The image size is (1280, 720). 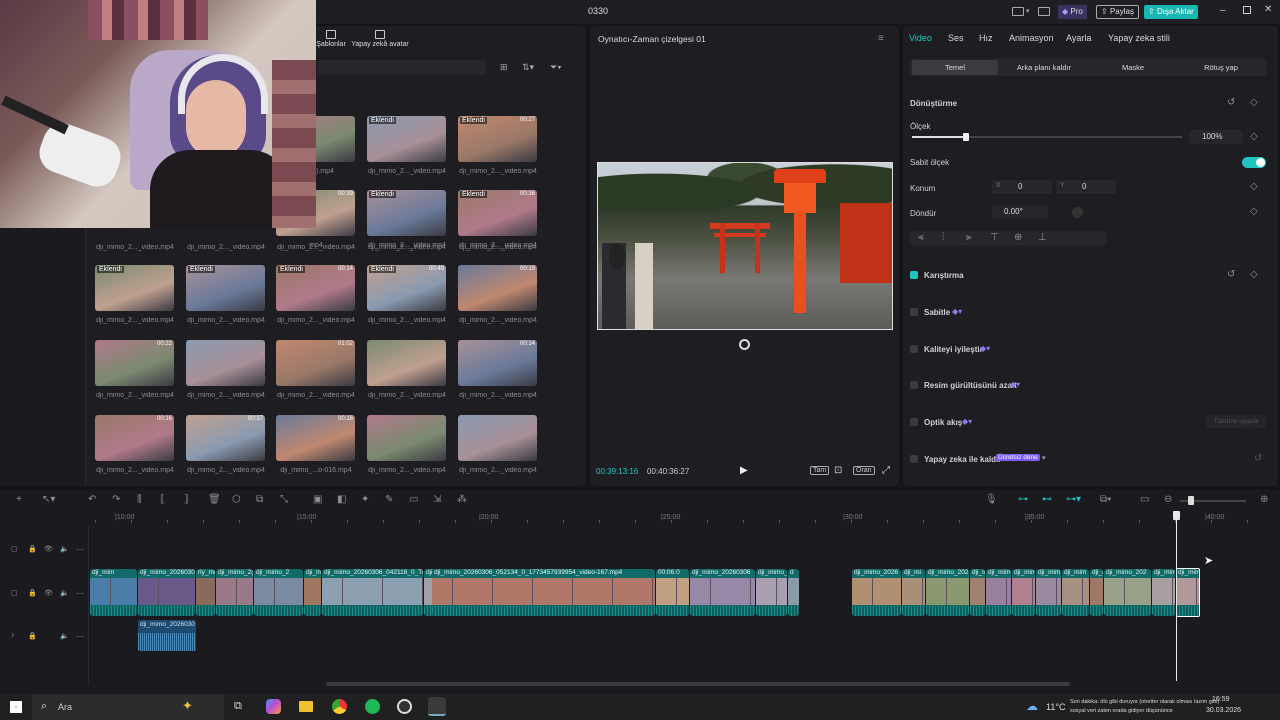 I want to click on tab-ayarla: Ayarla, so click(x=1078, y=38).